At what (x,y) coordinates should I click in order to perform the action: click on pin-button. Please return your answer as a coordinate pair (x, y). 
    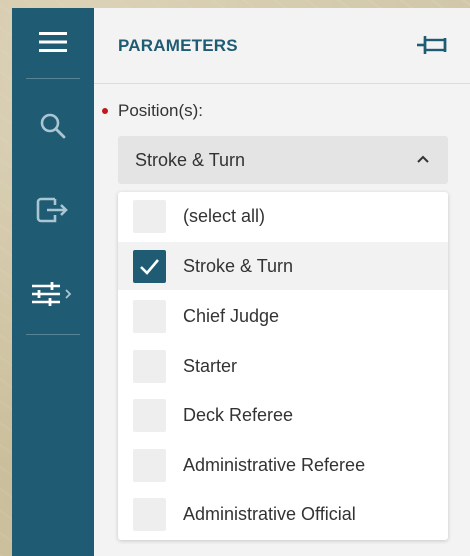
    Looking at the image, I should click on (433, 47).